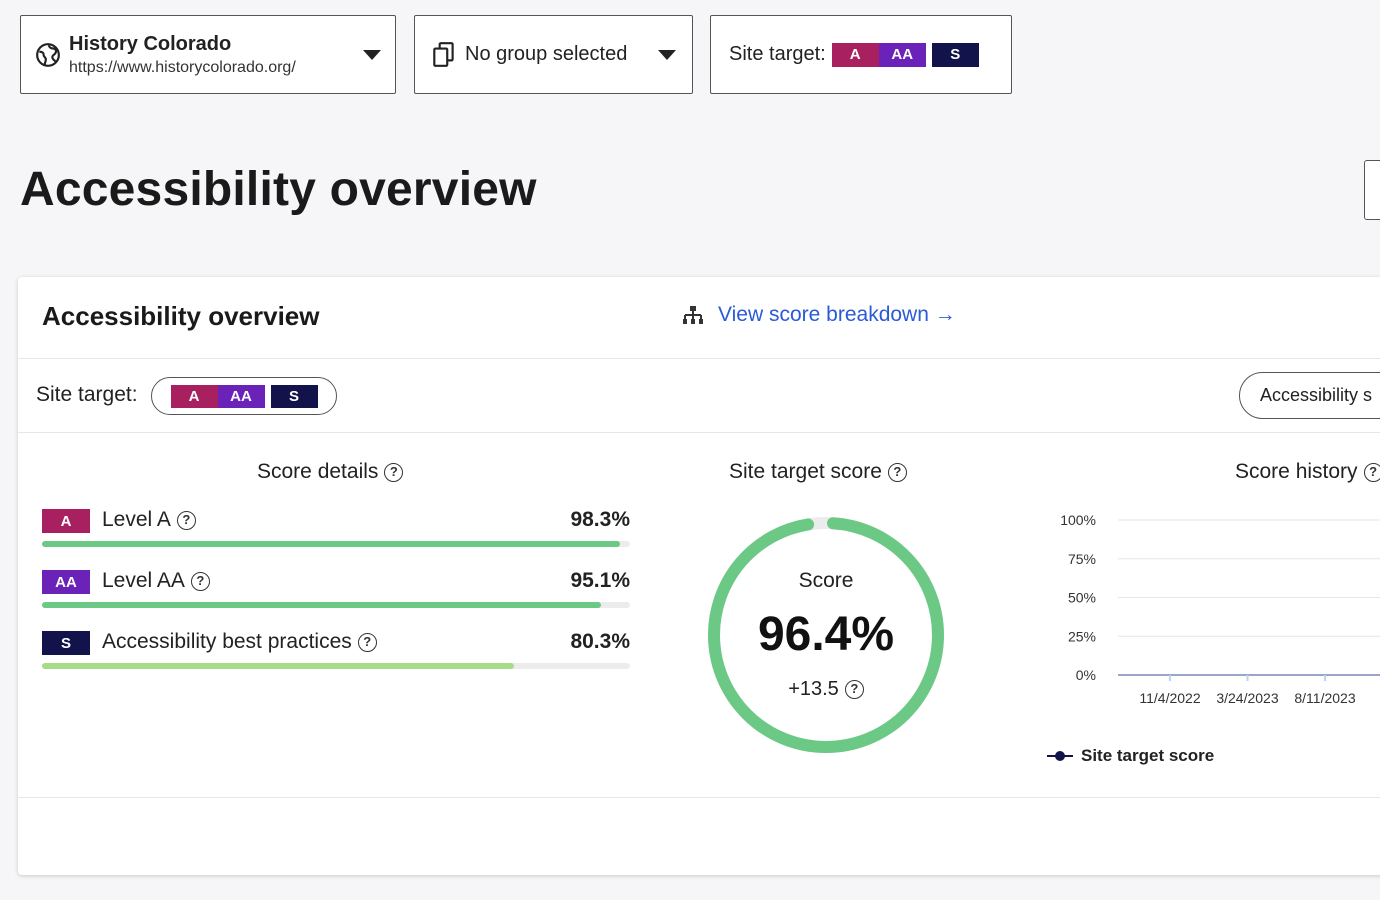  Describe the element at coordinates (1082, 559) in the screenshot. I see `y-tick-label: 75%` at that location.